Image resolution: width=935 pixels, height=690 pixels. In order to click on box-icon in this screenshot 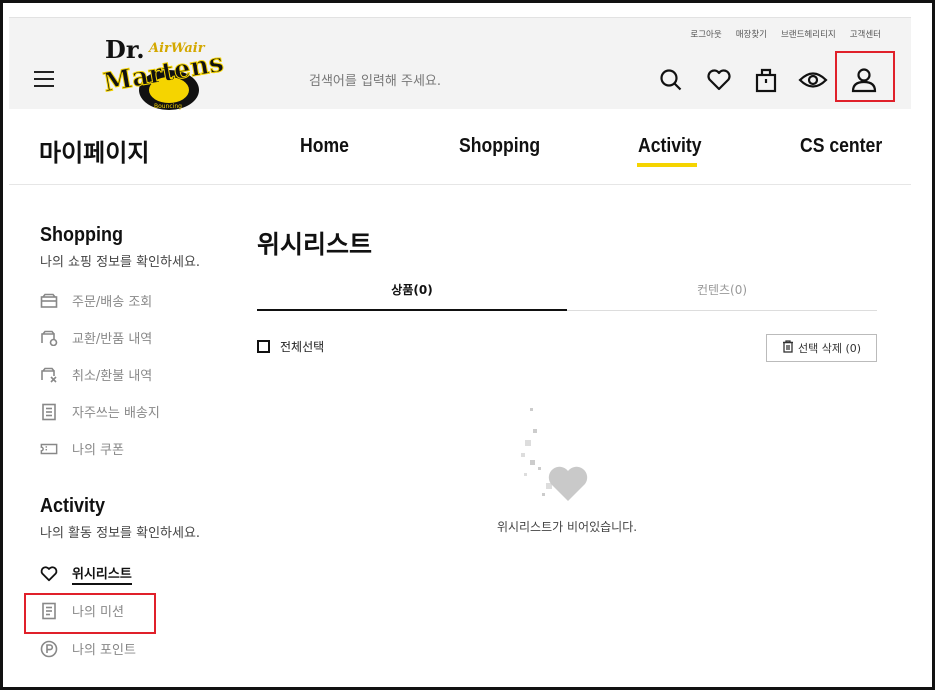, I will do `click(49, 301)`.